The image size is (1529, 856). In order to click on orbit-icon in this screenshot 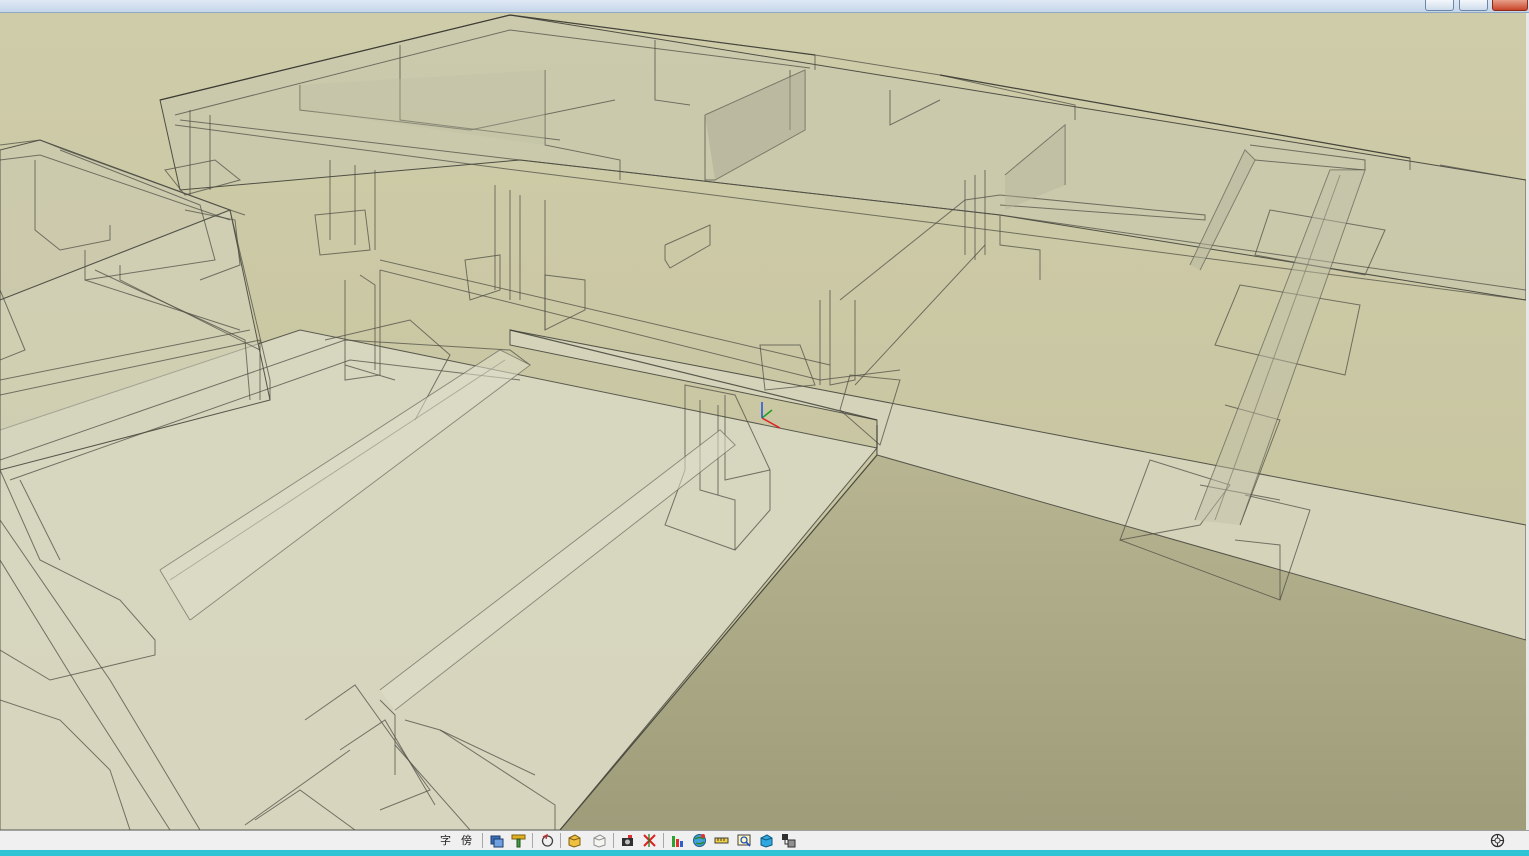, I will do `click(547, 840)`.